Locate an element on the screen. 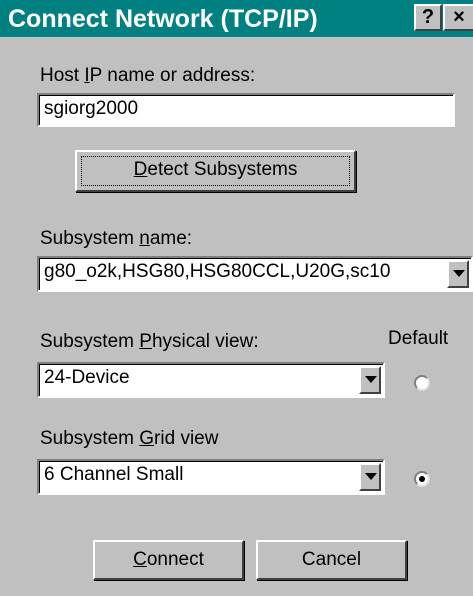 Image resolution: width=473 pixels, height=596 pixels. physical-view-value: 24-Device is located at coordinates (87, 377).